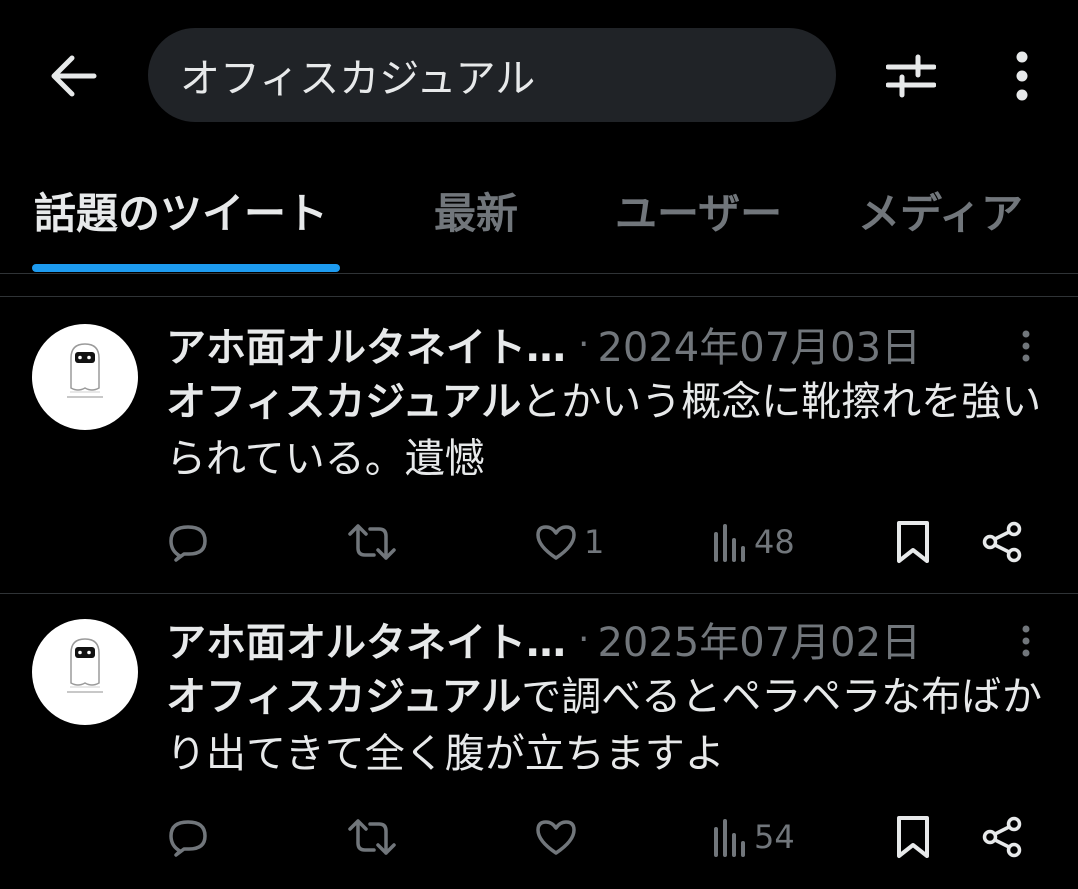  I want to click on tab-people: ユーザー, so click(698, 227).